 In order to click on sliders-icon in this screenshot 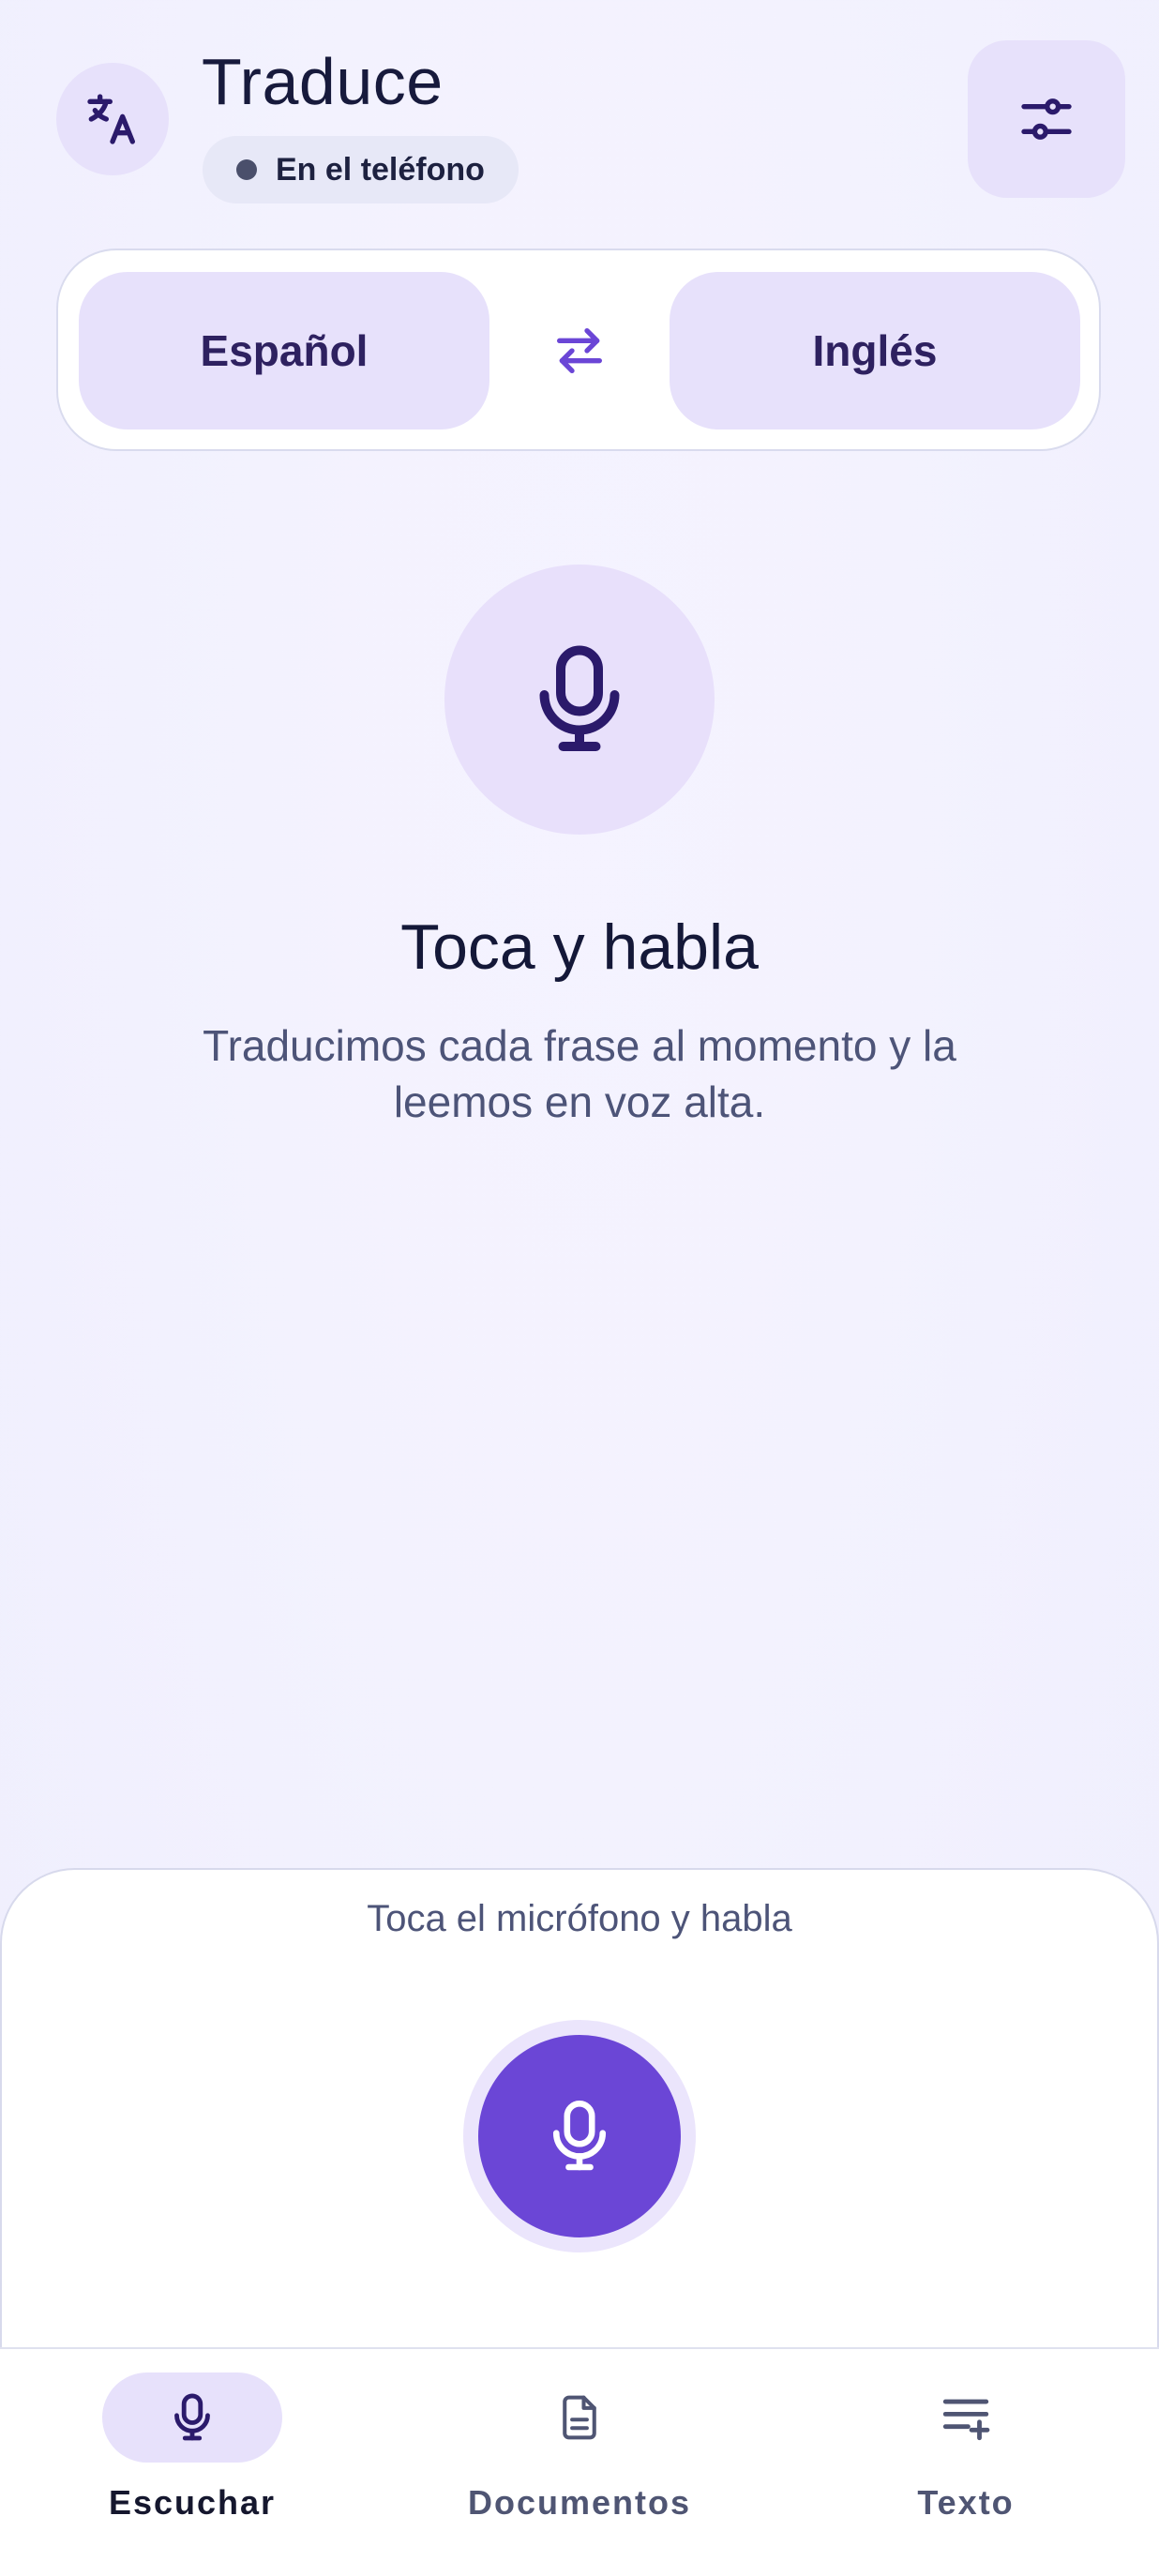, I will do `click(1046, 119)`.